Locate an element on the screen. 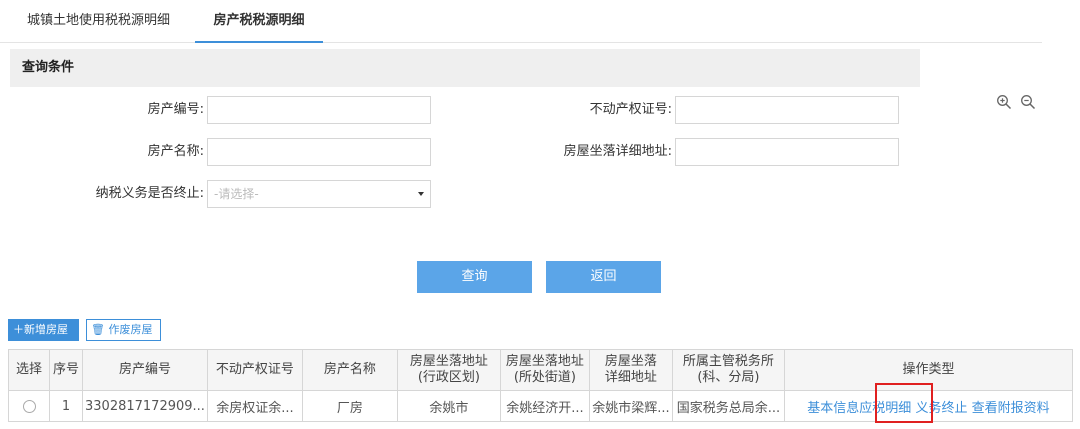 Image resolution: width=1080 pixels, height=429 pixels. col-house-no: 房产编号 is located at coordinates (145, 370).